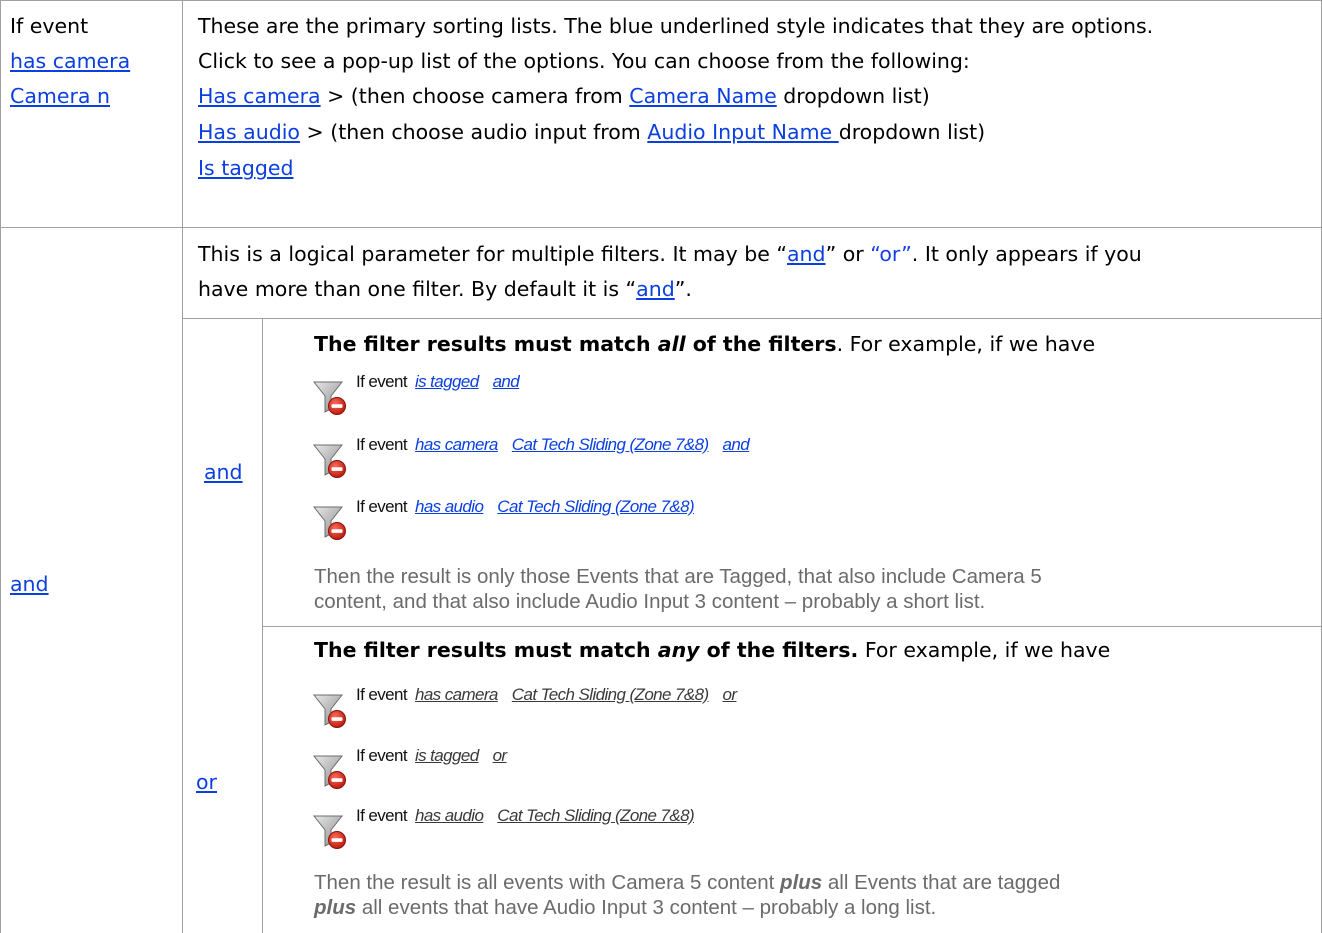 The image size is (1322, 933). Describe the element at coordinates (206, 782) in the screenshot. I see `or-block-link: or` at that location.